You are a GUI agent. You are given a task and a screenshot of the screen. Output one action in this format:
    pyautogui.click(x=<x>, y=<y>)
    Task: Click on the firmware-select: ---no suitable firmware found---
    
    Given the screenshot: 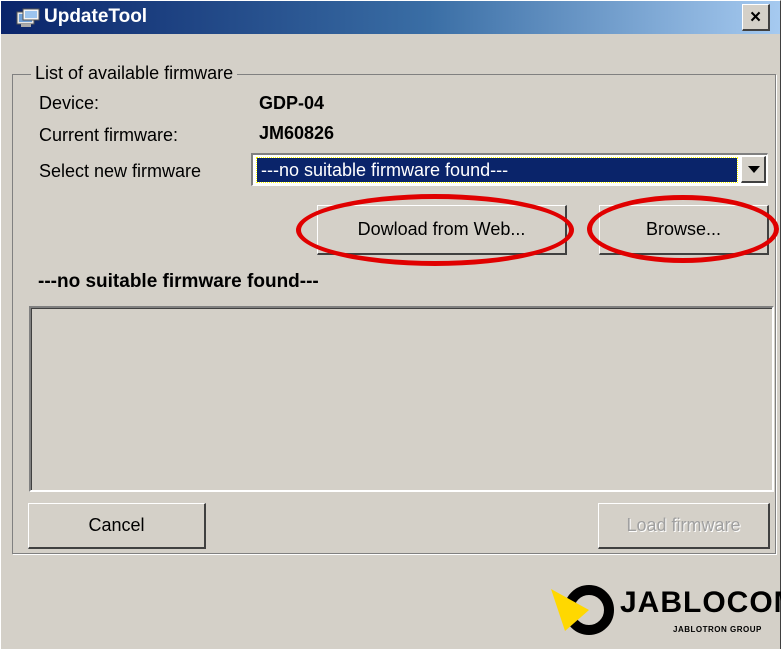 What is the action you would take?
    pyautogui.click(x=509, y=169)
    